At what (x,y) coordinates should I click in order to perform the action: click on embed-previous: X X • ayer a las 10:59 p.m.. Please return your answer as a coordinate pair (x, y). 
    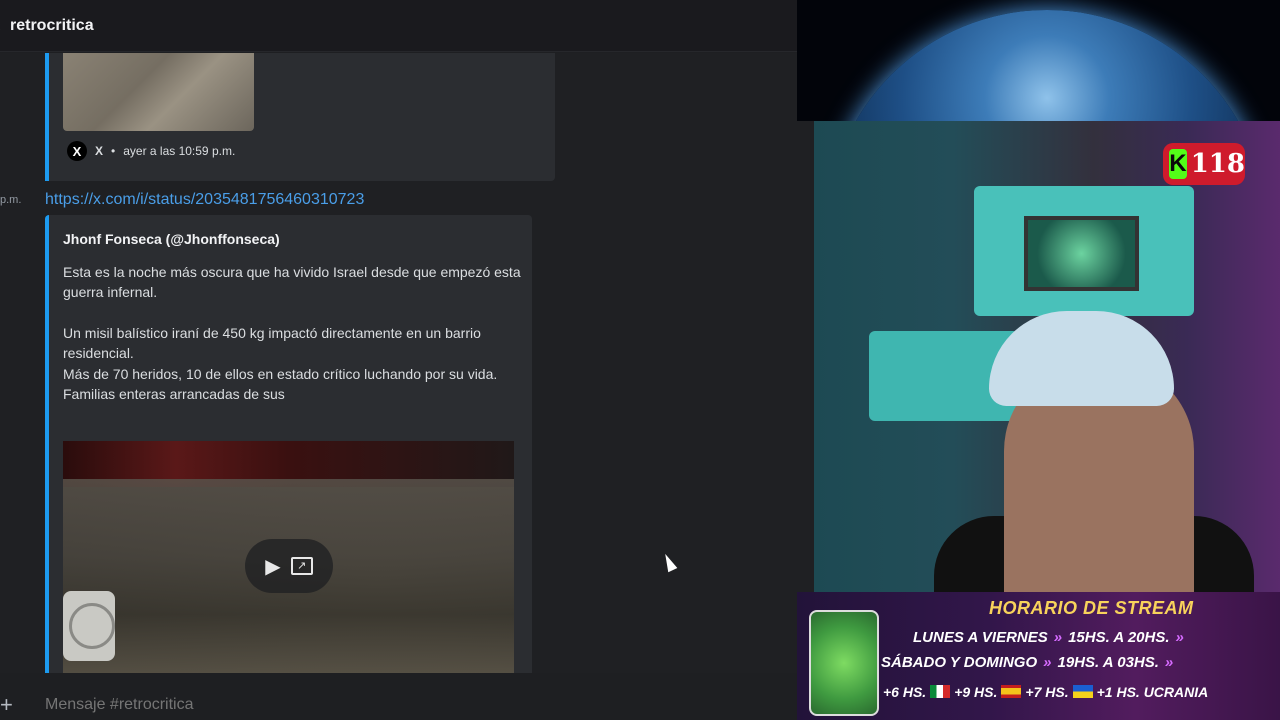
    Looking at the image, I should click on (300, 117).